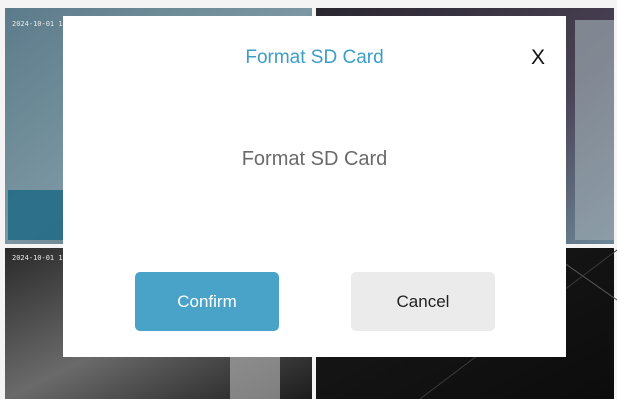 The image size is (617, 399). What do you see at coordinates (207, 301) in the screenshot?
I see `confirm-button: Confirm` at bounding box center [207, 301].